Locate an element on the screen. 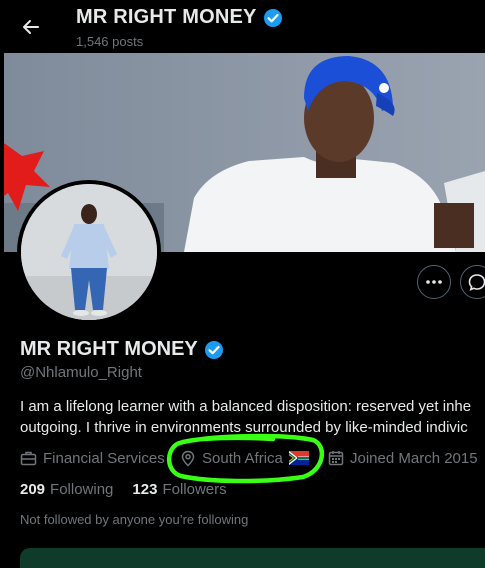 This screenshot has height=568, width=485. profile-header-bar: MR RIGHT MONEY 1,546 posts is located at coordinates (242, 26).